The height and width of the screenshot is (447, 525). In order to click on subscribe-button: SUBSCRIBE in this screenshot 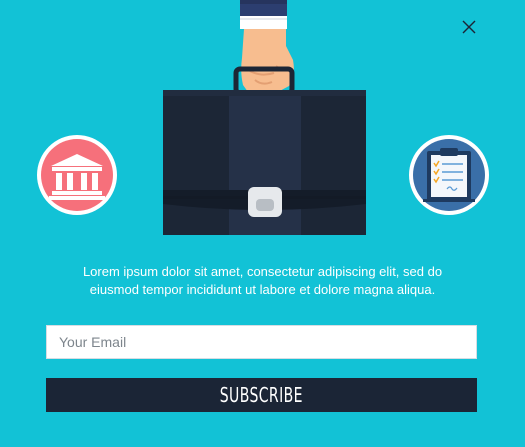, I will do `click(261, 395)`.